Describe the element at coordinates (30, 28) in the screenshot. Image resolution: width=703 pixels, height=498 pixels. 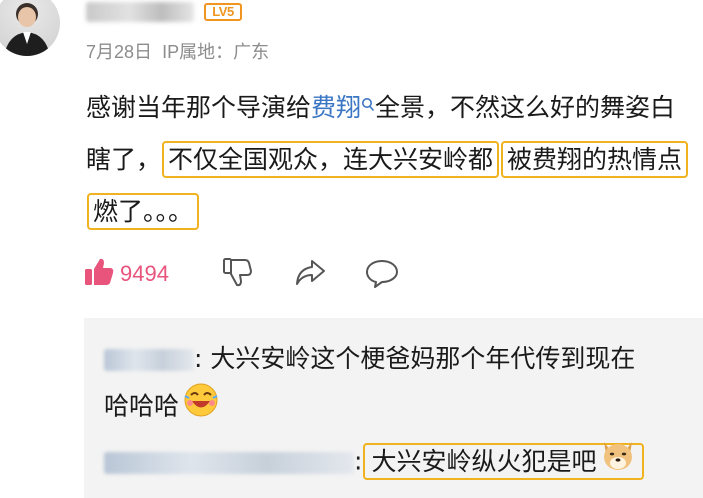
I see `avatar` at that location.